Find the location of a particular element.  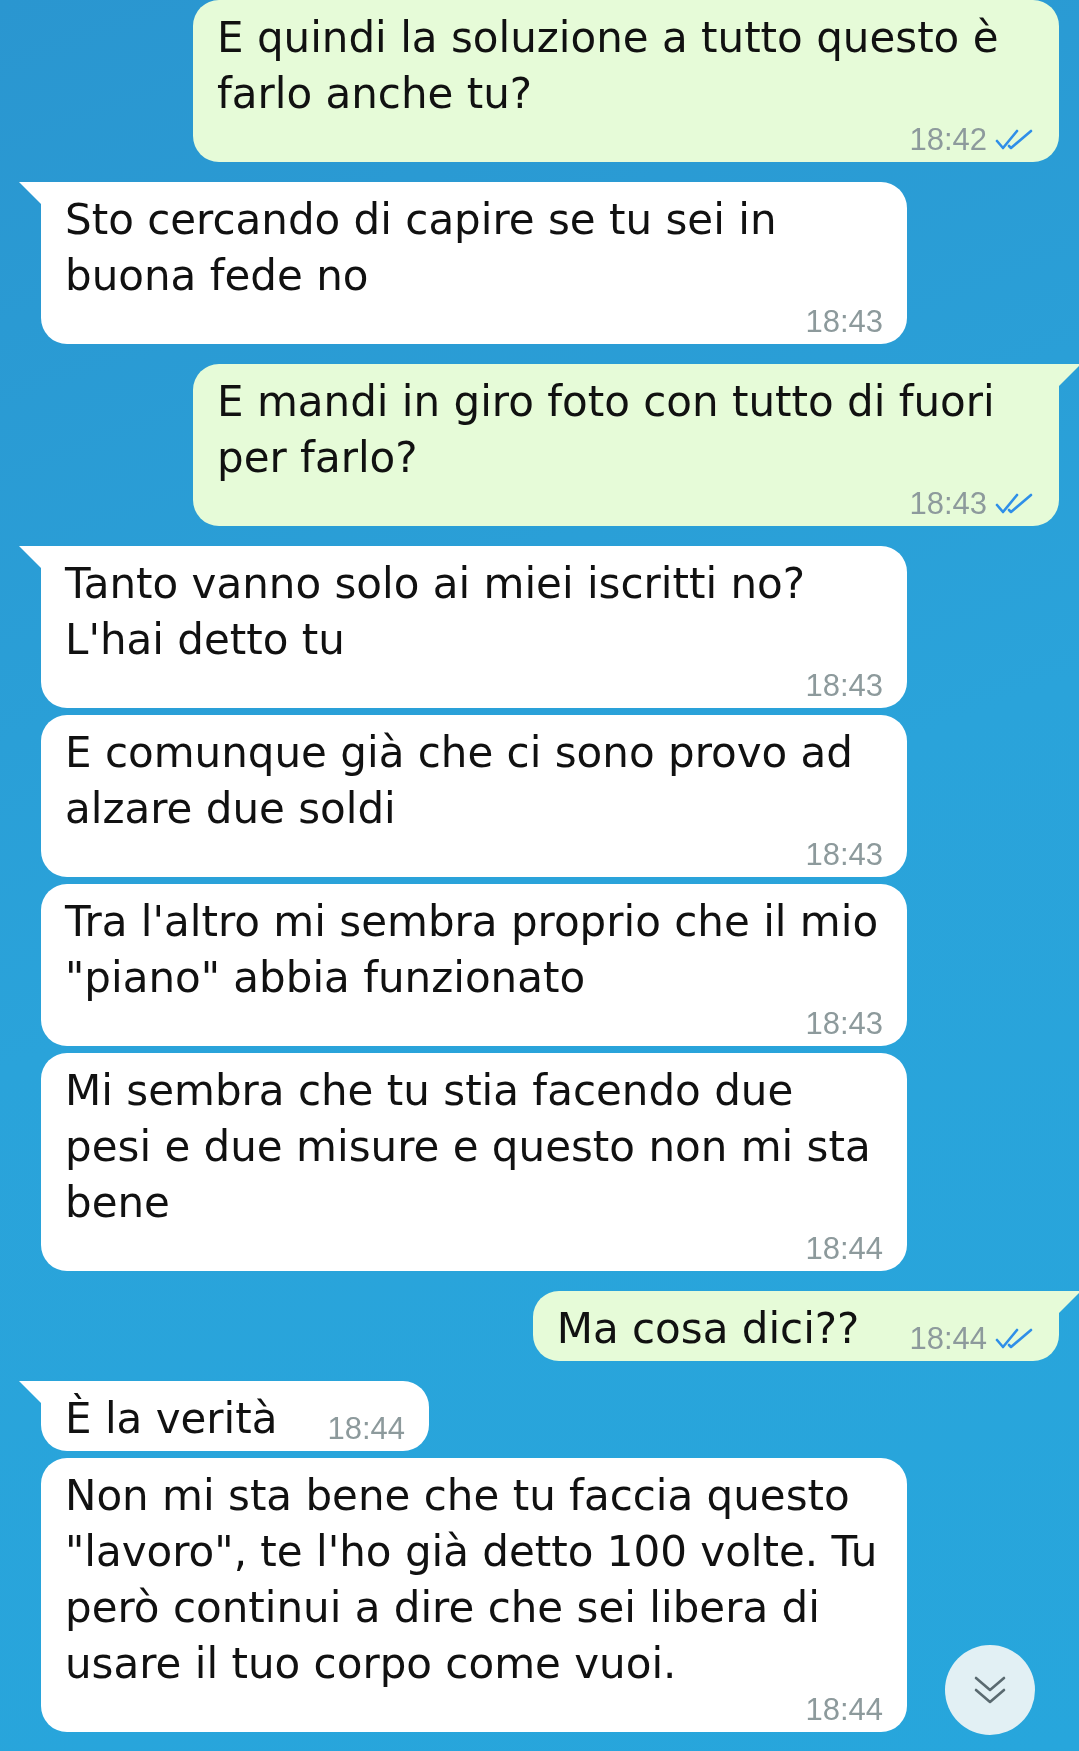

message-text: Tanto vanno solo ai miei iscritti no? L'hai detto tu is located at coordinates (436, 612).